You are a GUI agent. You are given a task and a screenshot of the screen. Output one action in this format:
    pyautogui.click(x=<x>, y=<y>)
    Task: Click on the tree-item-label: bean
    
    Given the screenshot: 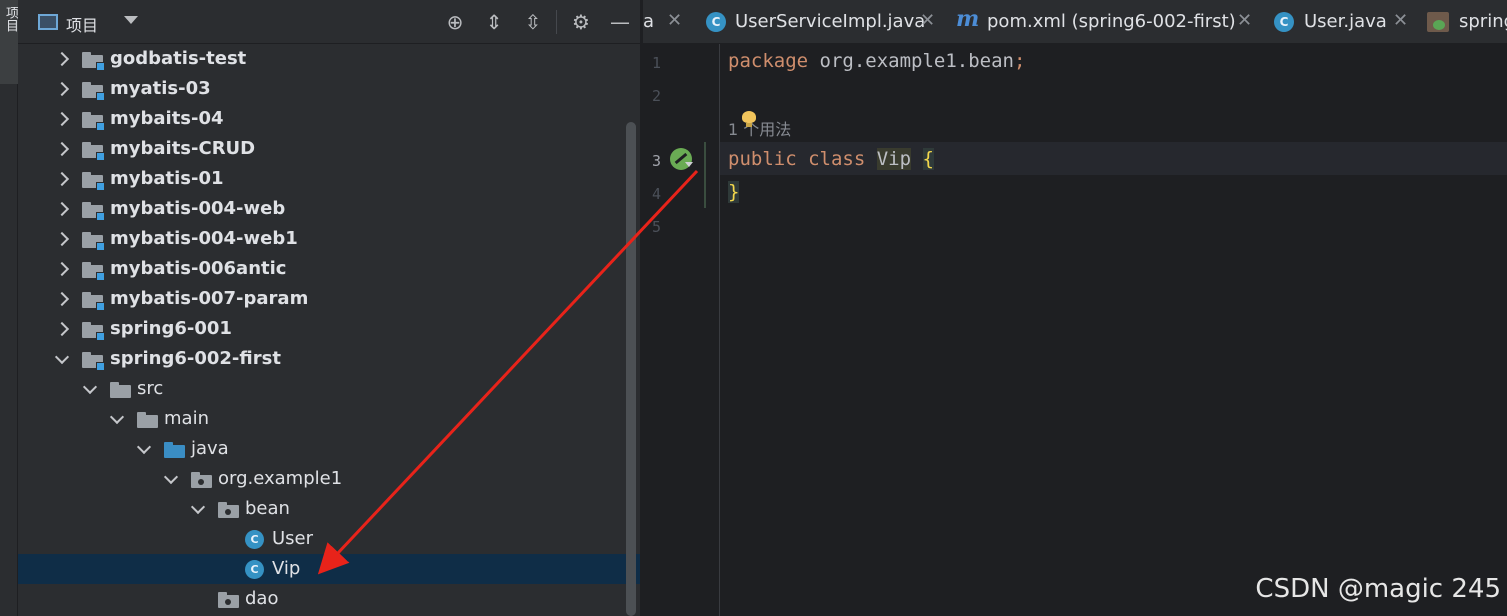 What is the action you would take?
    pyautogui.click(x=267, y=508)
    